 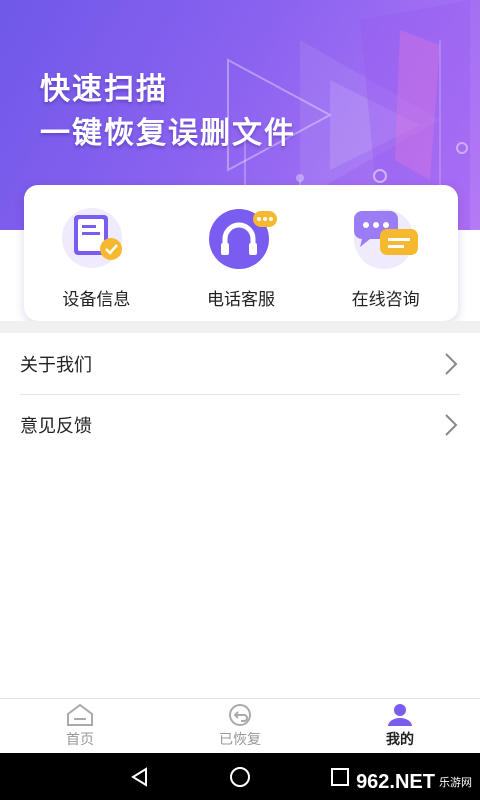 What do you see at coordinates (340, 777) in the screenshot?
I see `recents-icon` at bounding box center [340, 777].